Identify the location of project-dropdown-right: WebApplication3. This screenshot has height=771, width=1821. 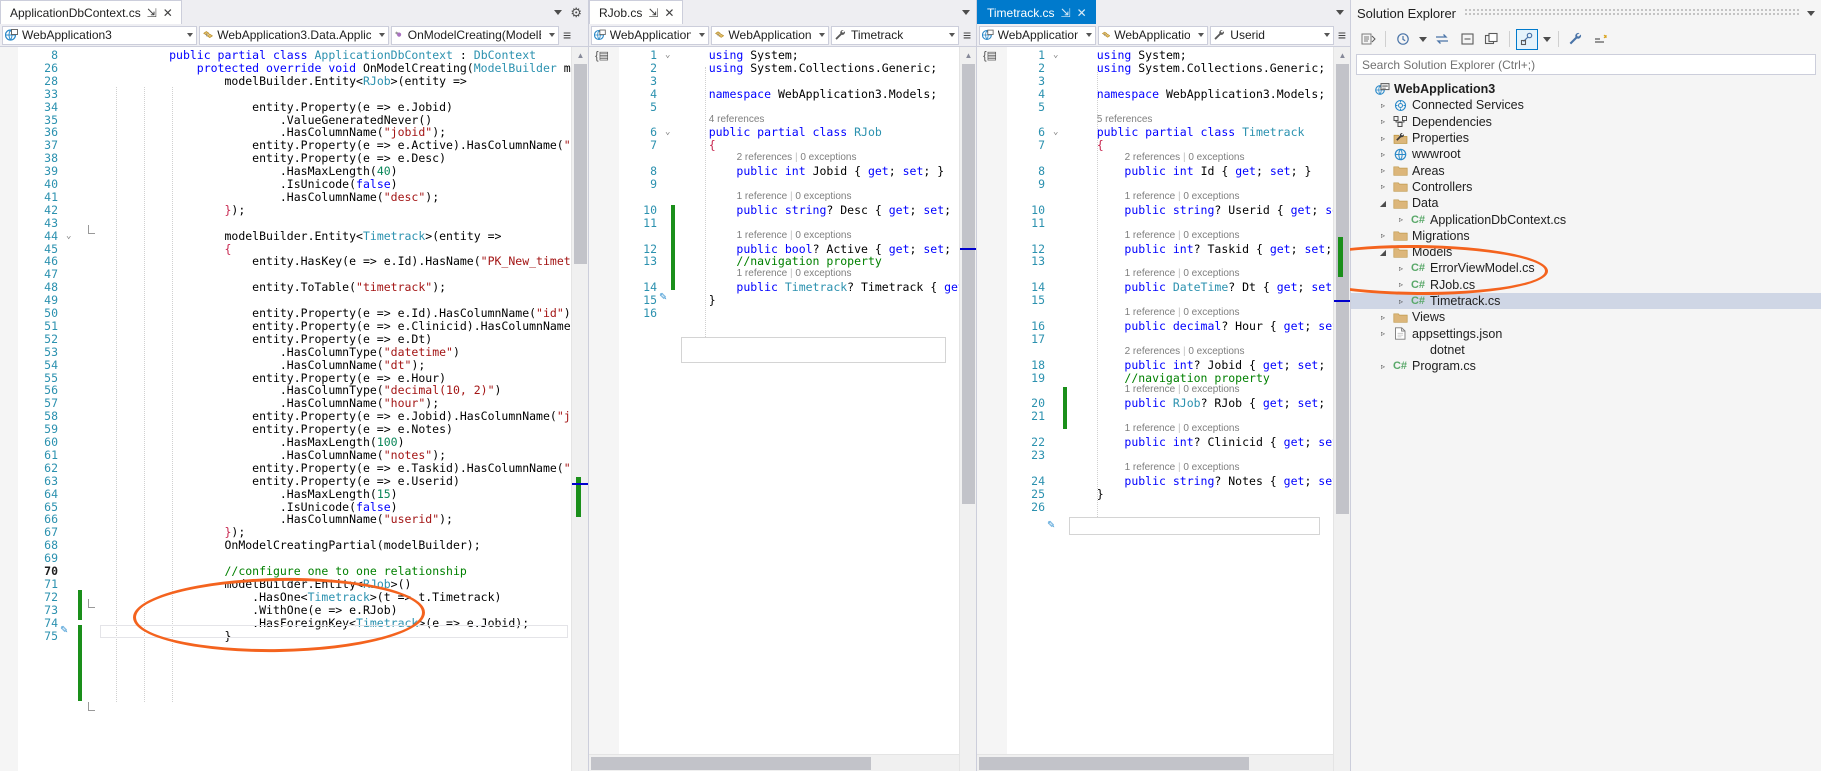
(1037, 35).